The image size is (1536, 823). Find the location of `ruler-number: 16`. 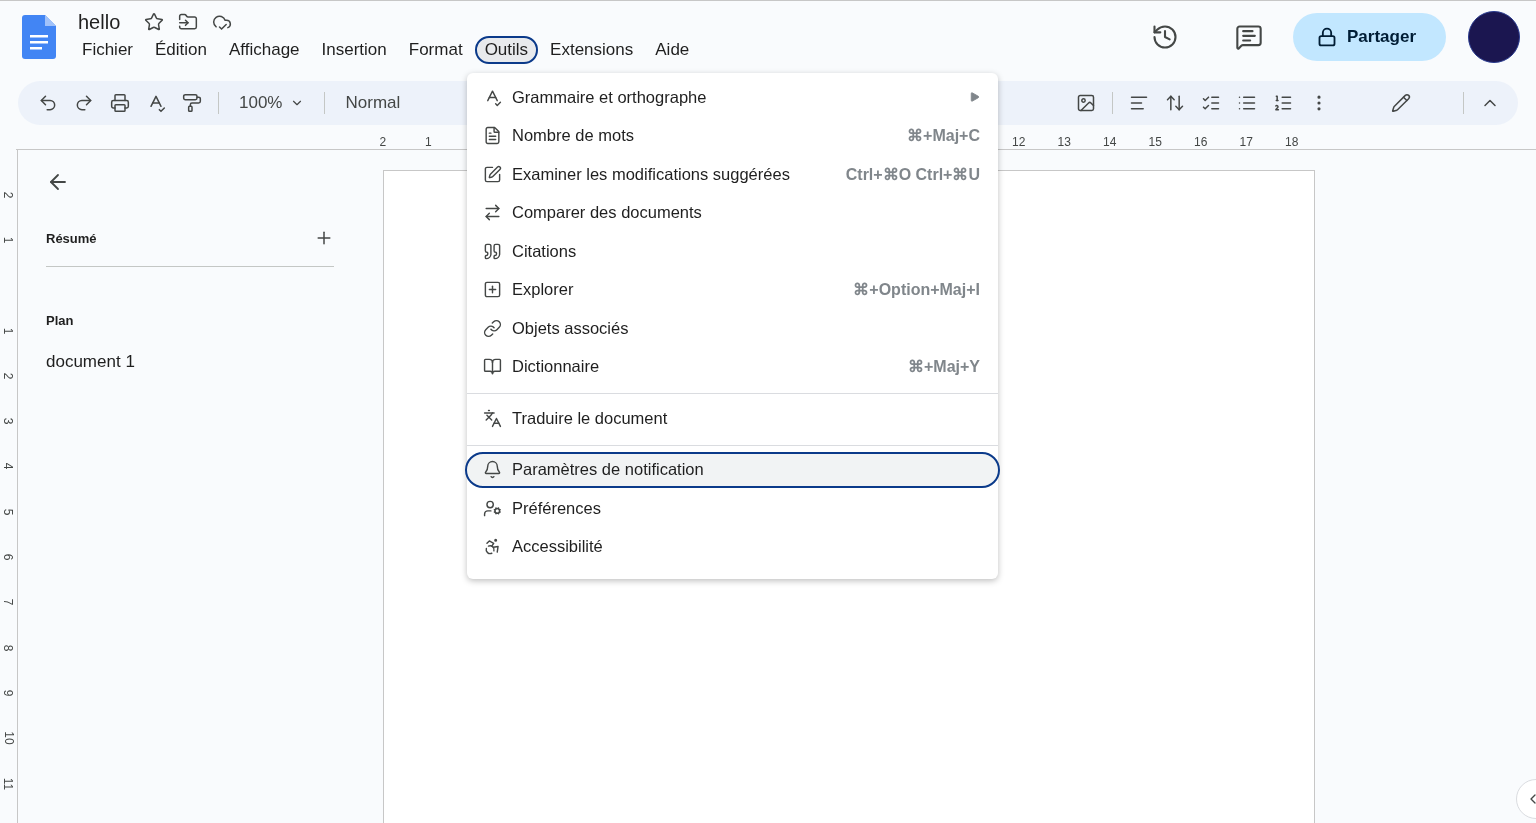

ruler-number: 16 is located at coordinates (1201, 142).